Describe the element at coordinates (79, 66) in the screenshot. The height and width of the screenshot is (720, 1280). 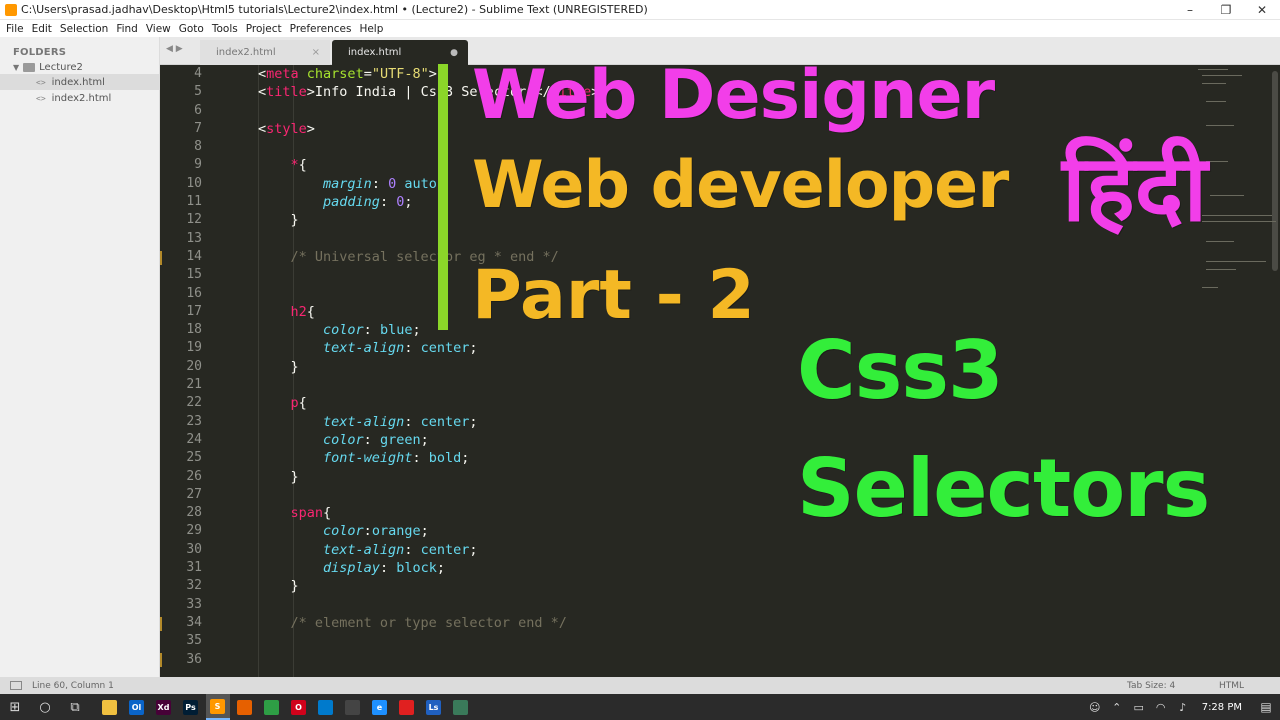
I see `sidebar-folder-lecture2: ▼ Lecture2` at that location.